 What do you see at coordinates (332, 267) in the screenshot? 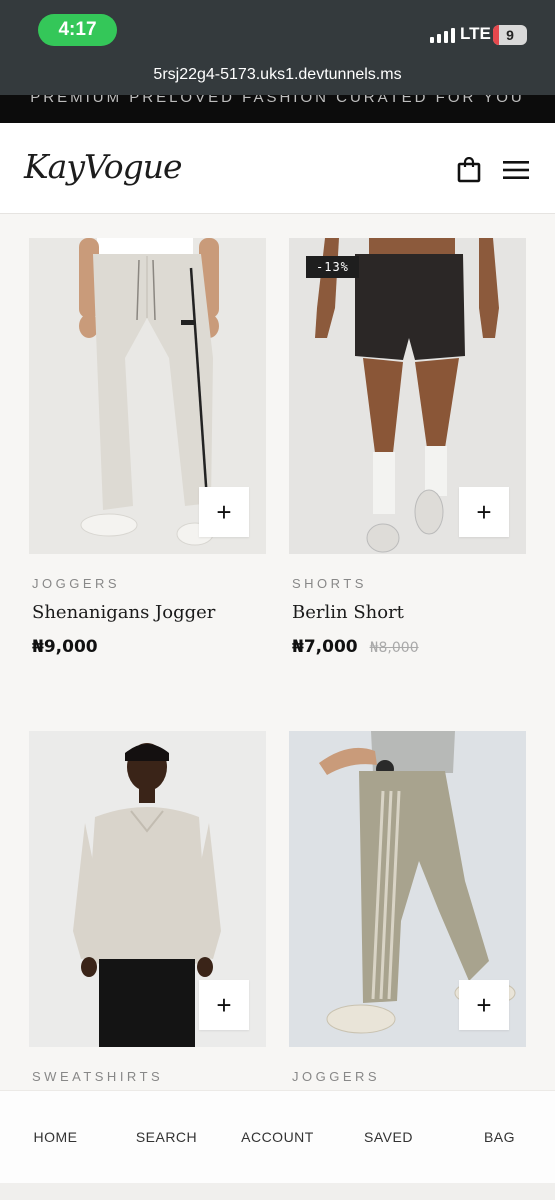
I see `discount-badge: -13%` at bounding box center [332, 267].